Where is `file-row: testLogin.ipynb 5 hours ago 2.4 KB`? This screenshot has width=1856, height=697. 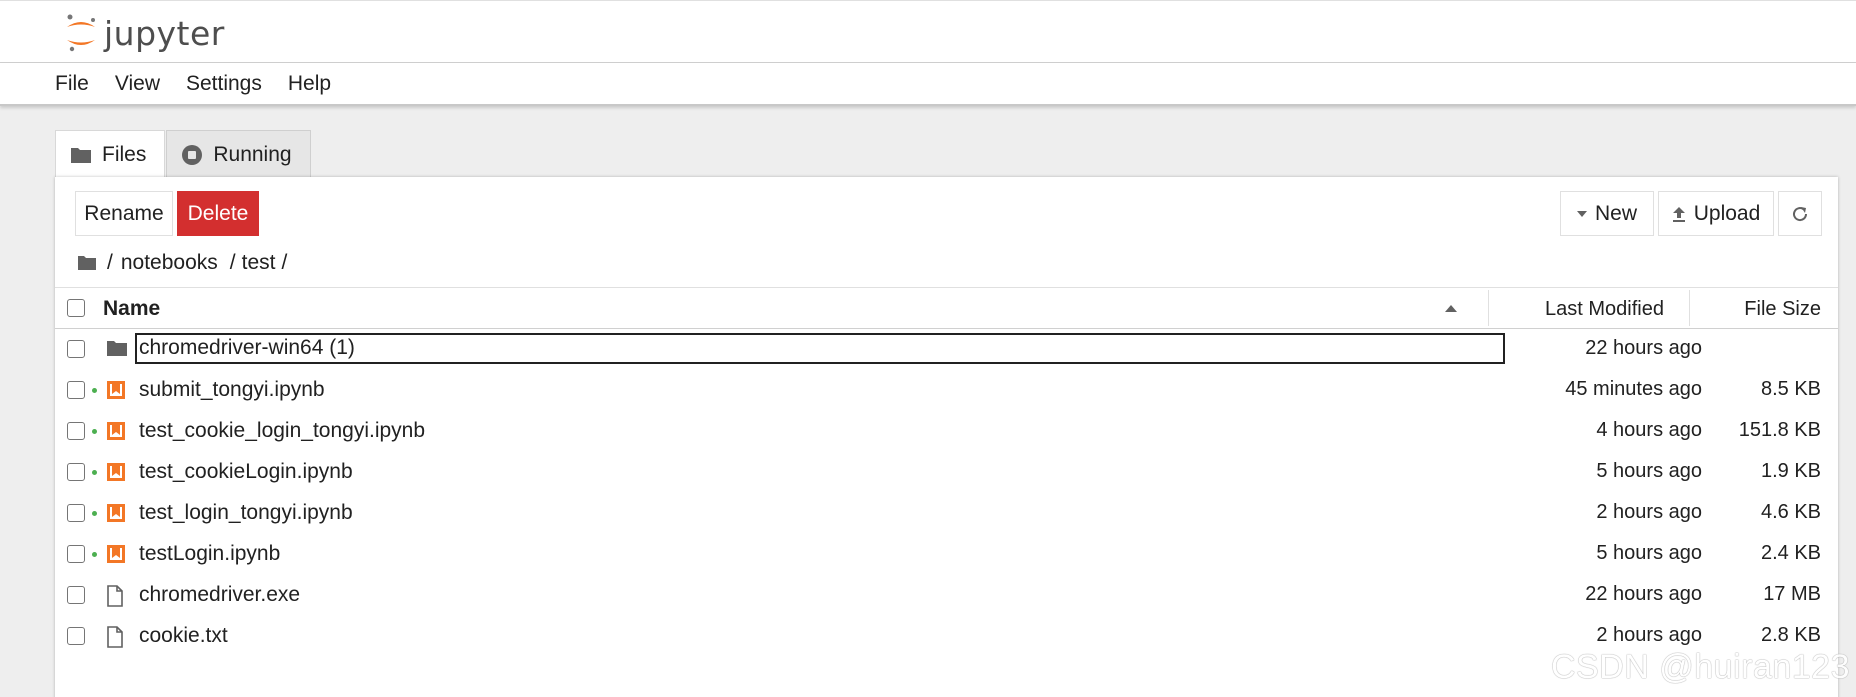 file-row: testLogin.ipynb 5 hours ago 2.4 KB is located at coordinates (946, 554).